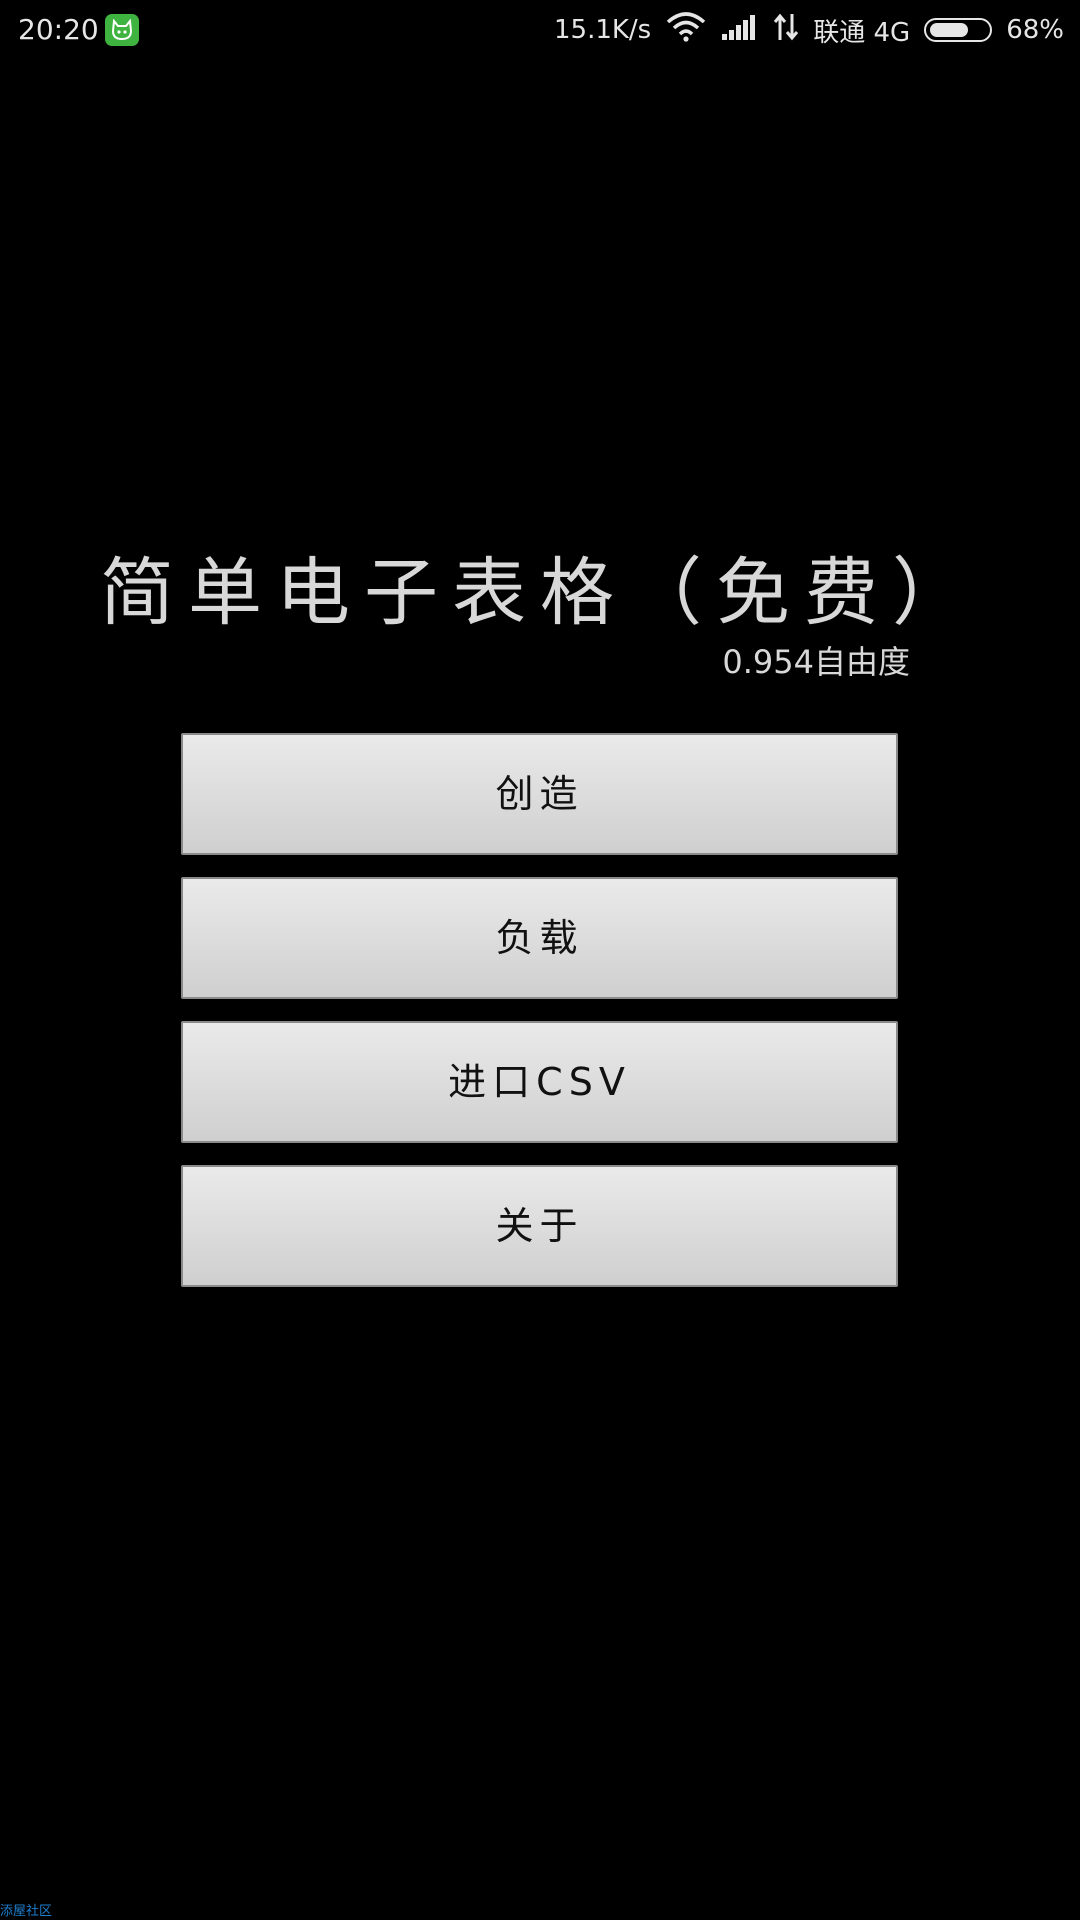 Image resolution: width=1080 pixels, height=1920 pixels. Describe the element at coordinates (540, 593) in the screenshot. I see `app-title: 简单电子表格（免费）` at that location.